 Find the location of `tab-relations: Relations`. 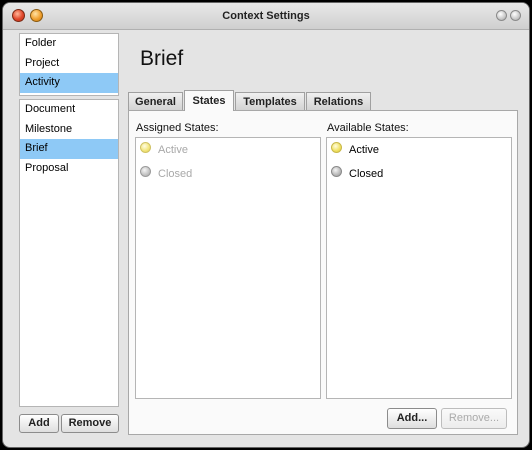

tab-relations: Relations is located at coordinates (338, 101).